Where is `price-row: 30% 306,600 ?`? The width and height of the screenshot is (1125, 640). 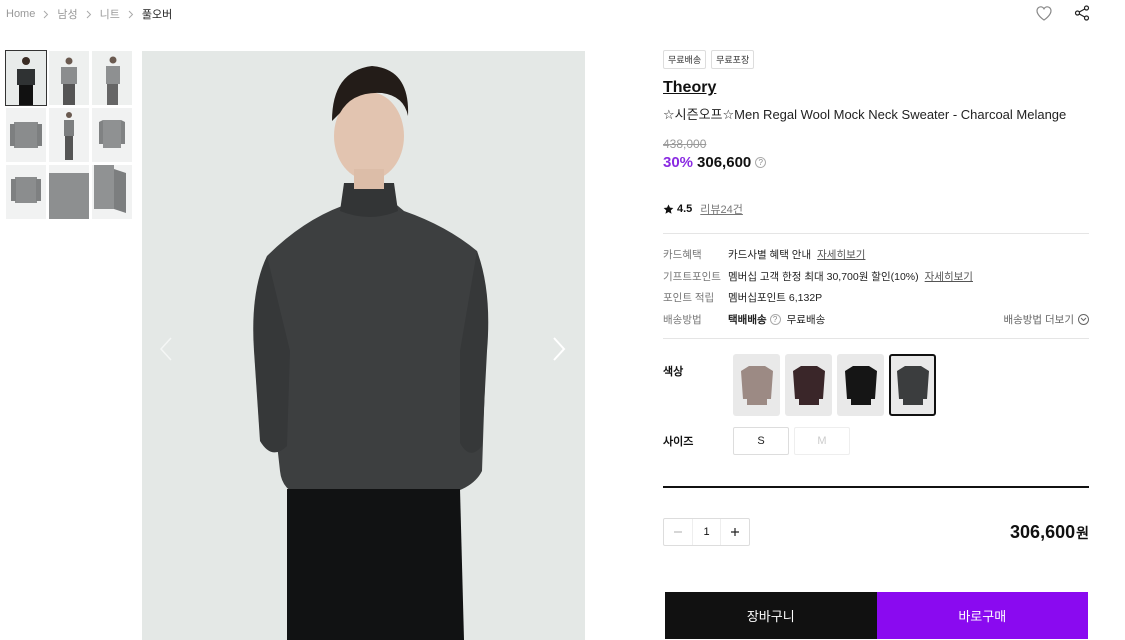
price-row: 30% 306,600 ? is located at coordinates (876, 162).